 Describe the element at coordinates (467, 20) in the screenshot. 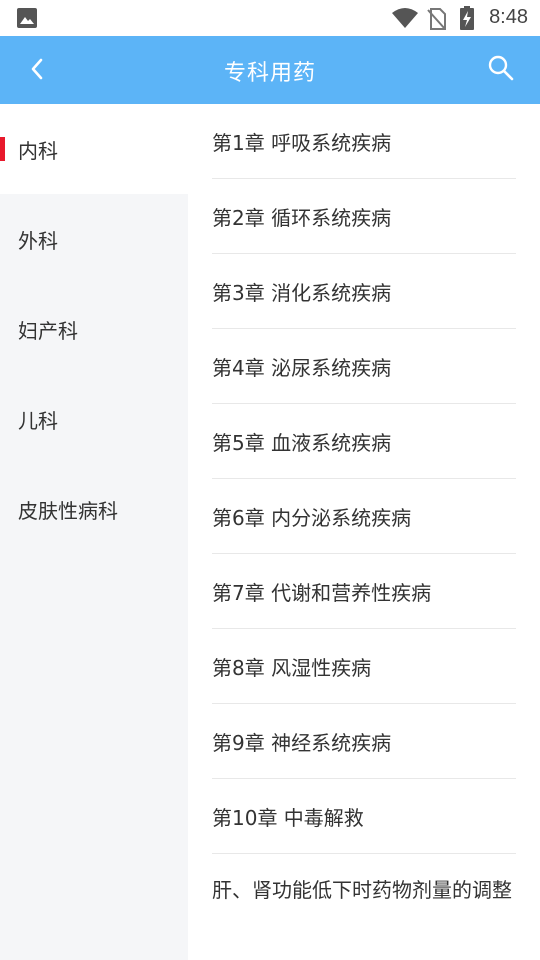

I see `battery-charging-icon` at that location.